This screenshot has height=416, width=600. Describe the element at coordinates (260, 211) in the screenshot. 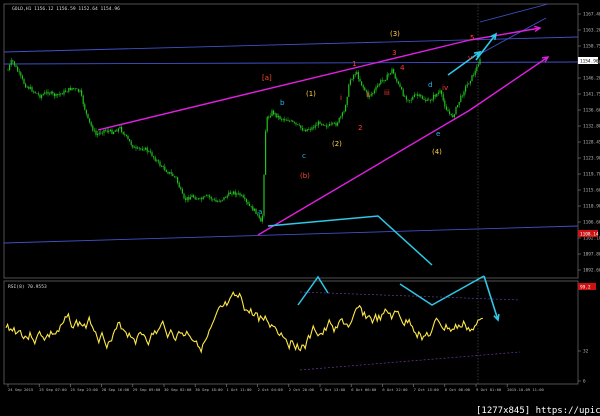

I see `wave-label: a` at that location.